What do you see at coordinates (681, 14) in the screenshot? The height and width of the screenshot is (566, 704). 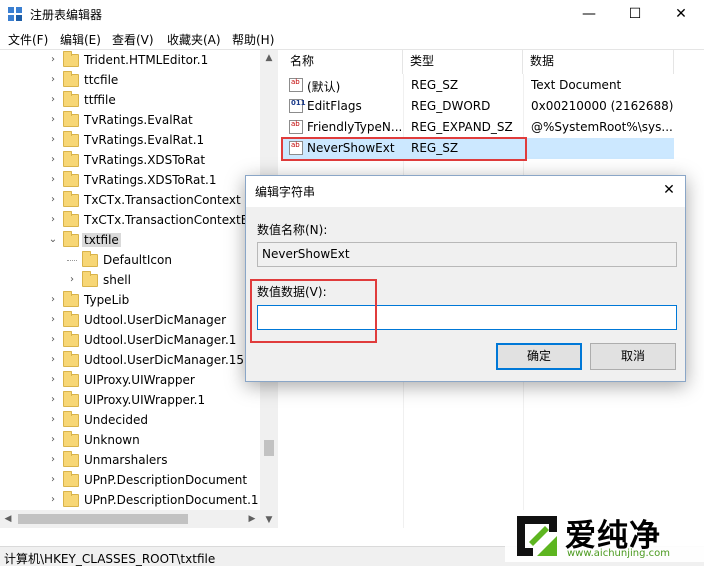 I see `close-button: ✕` at bounding box center [681, 14].